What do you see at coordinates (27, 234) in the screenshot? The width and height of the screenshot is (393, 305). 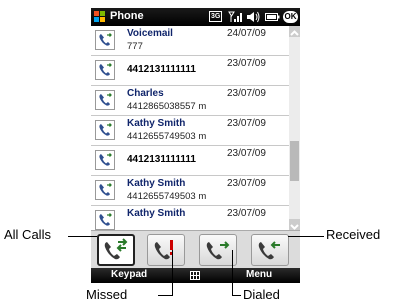 I see `all-calls-callout: All Calls` at bounding box center [27, 234].